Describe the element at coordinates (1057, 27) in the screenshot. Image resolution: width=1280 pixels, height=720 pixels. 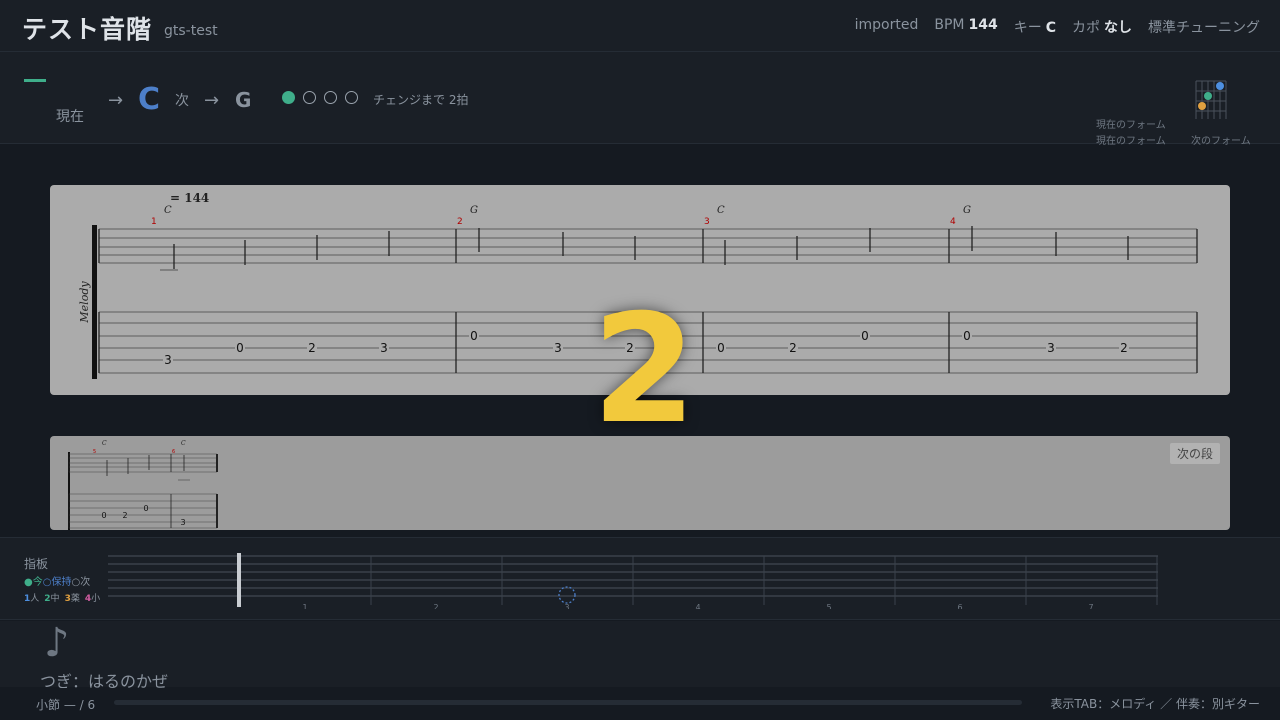
I see `song-meta: imported BPM 144 キー C カポ なし 標準チューニング` at that location.